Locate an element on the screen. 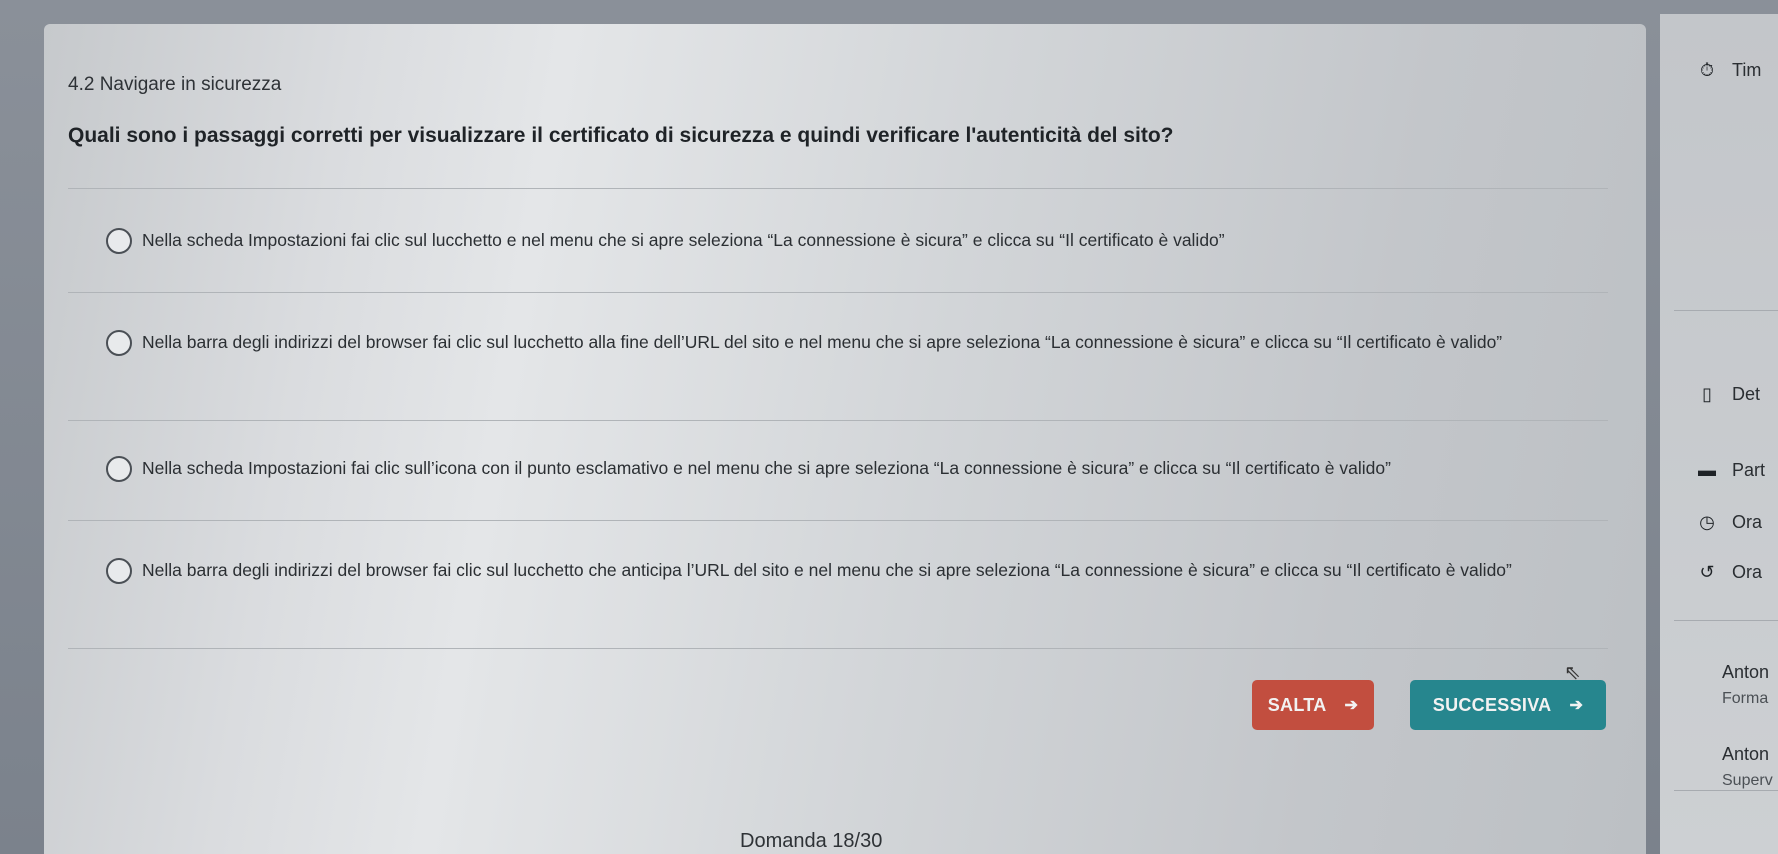  timer-icon: ⏱ is located at coordinates (1707, 70).